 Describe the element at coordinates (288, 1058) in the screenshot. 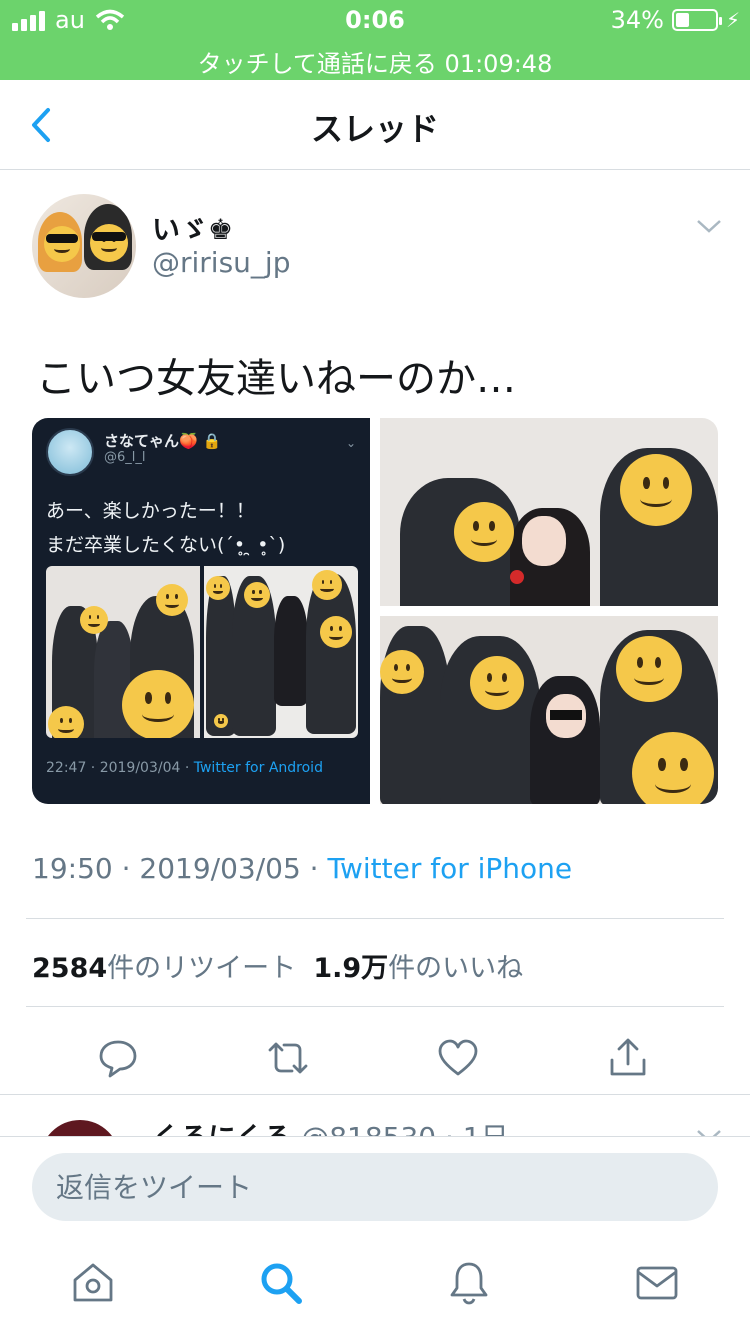

I see `retweet-icon` at that location.